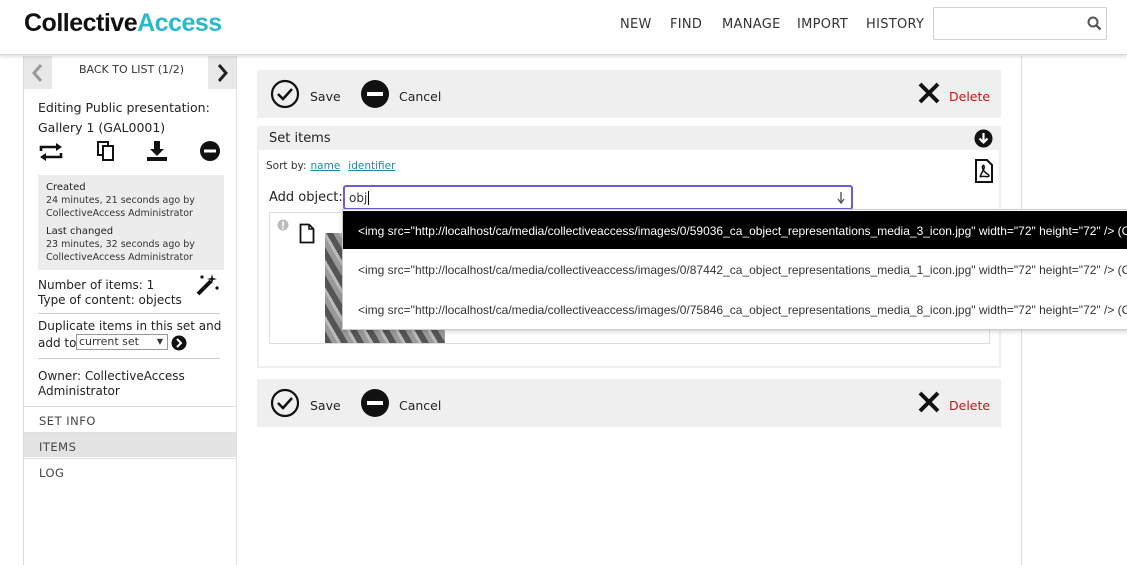 Image resolution: width=1127 pixels, height=565 pixels. What do you see at coordinates (110, 300) in the screenshot?
I see `type-of-content: Type of content: objects` at bounding box center [110, 300].